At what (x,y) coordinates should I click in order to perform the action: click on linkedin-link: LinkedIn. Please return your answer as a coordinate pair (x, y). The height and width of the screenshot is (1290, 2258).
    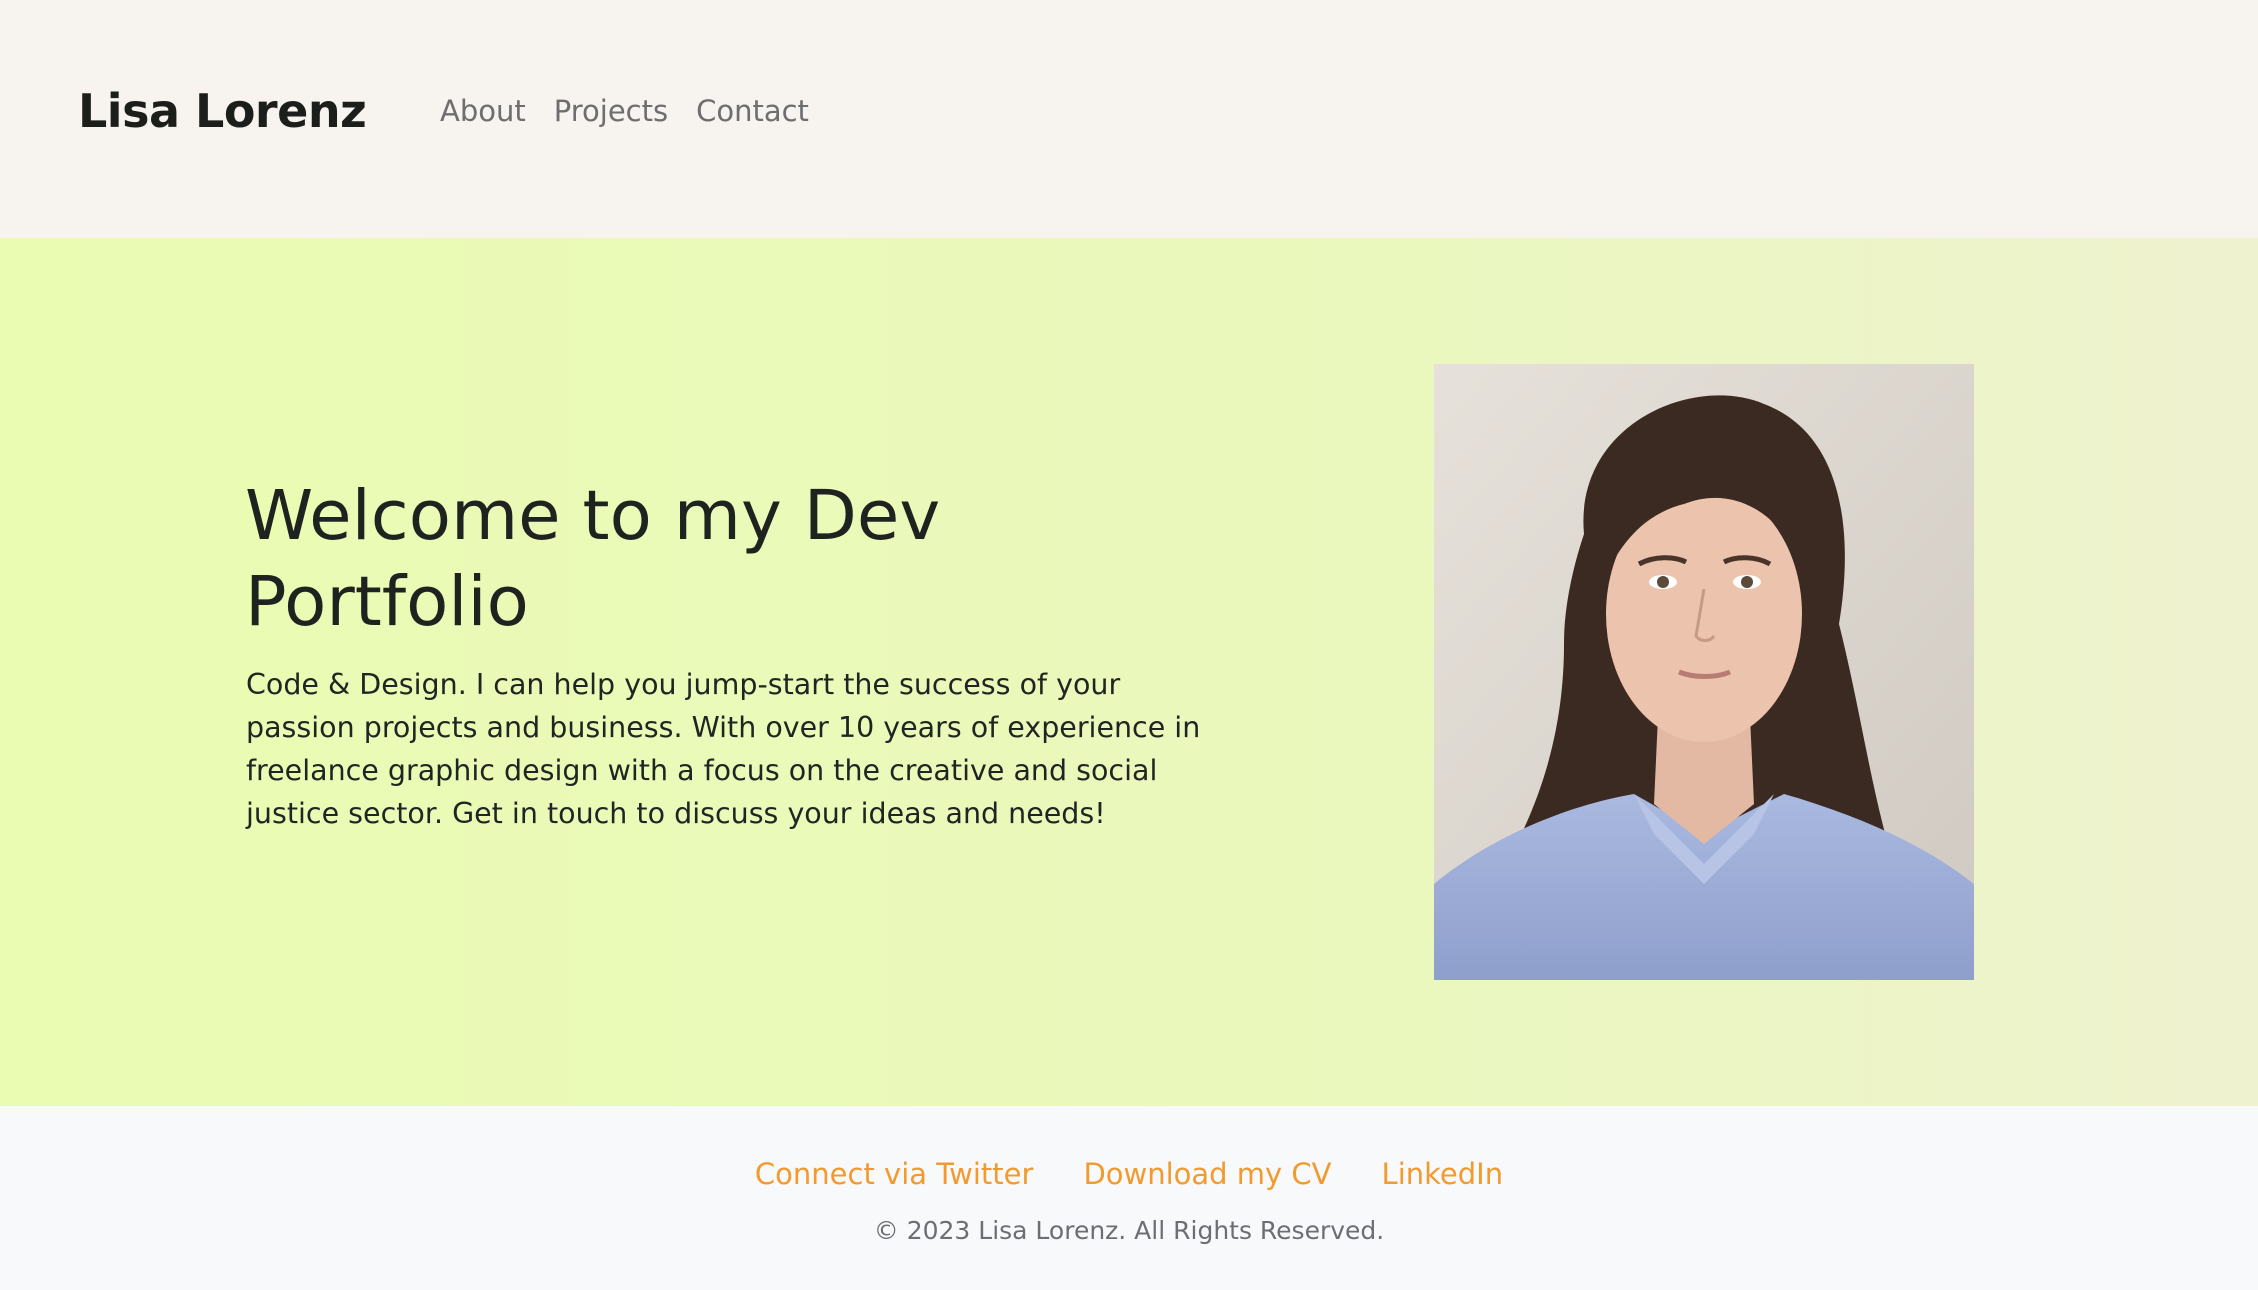
    Looking at the image, I should click on (1443, 1174).